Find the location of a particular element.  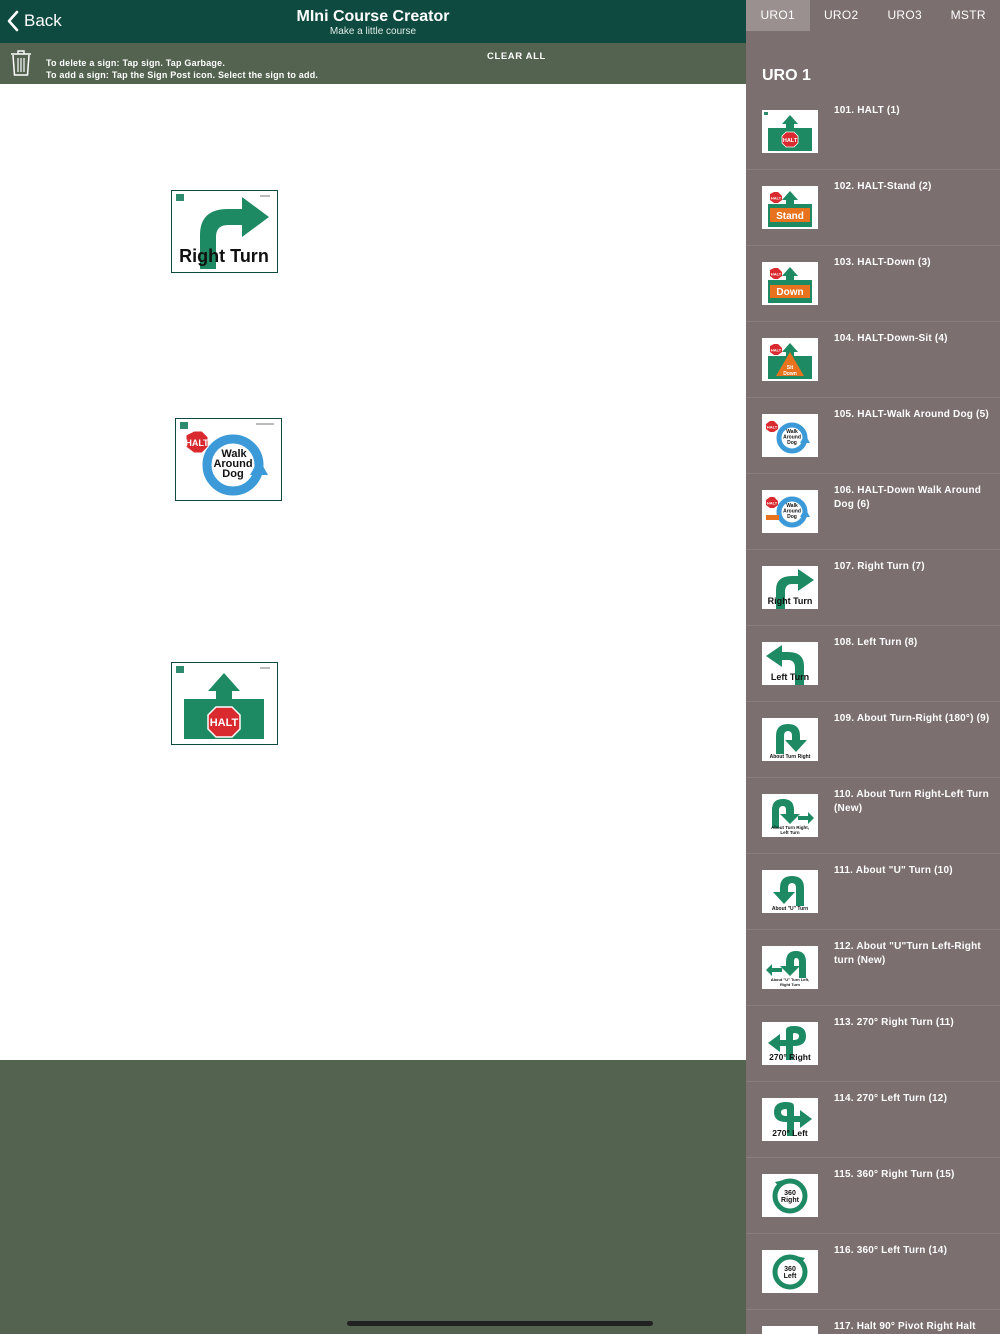

list-item: 270° Left 114. 270° Left Turn (12) is located at coordinates (873, 1120).